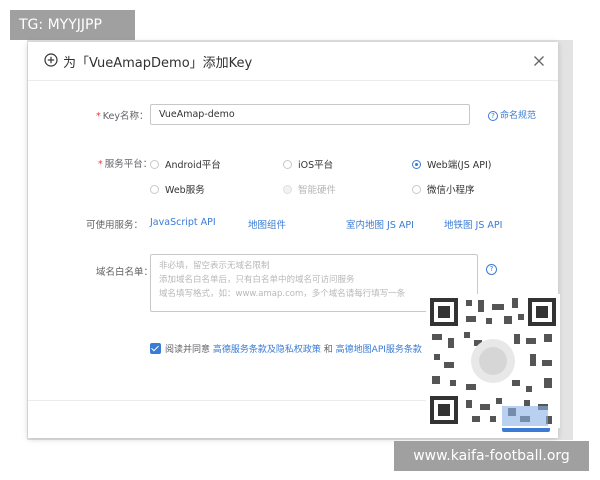  I want to click on radio-ios: iOS平台, so click(308, 164).